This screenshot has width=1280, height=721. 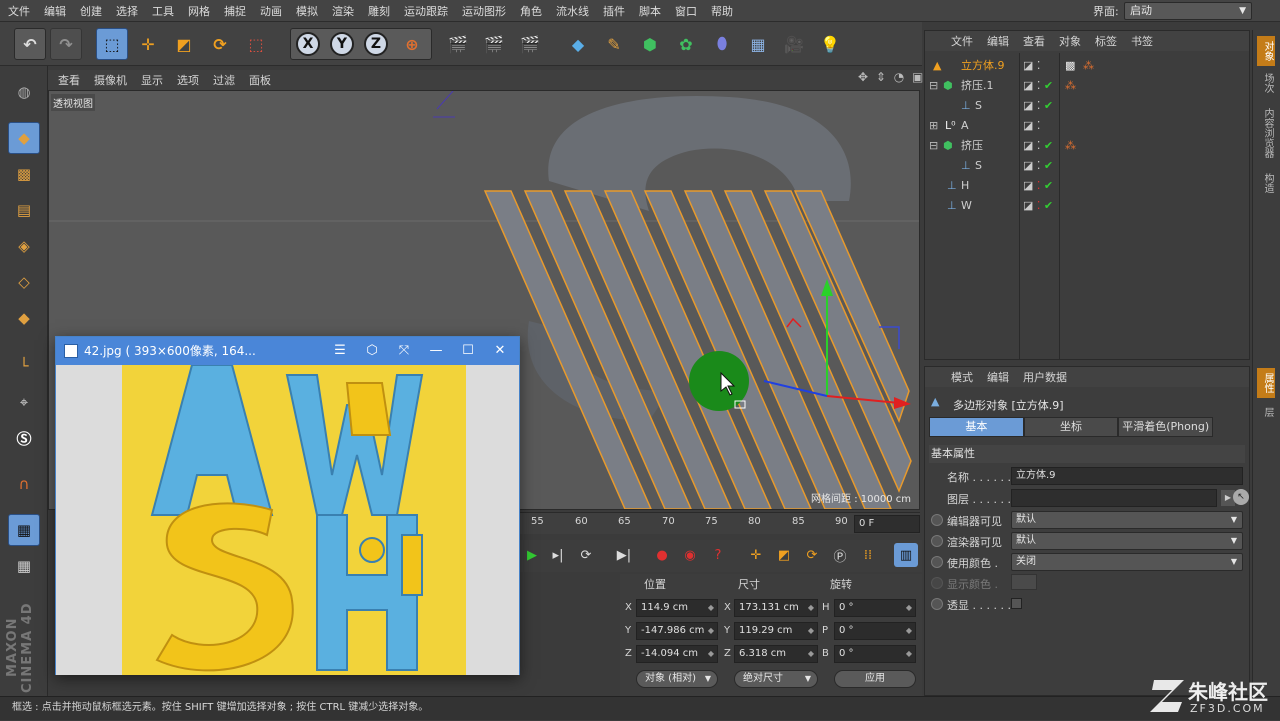 I want to click on record-keys-button: ●, so click(x=662, y=555).